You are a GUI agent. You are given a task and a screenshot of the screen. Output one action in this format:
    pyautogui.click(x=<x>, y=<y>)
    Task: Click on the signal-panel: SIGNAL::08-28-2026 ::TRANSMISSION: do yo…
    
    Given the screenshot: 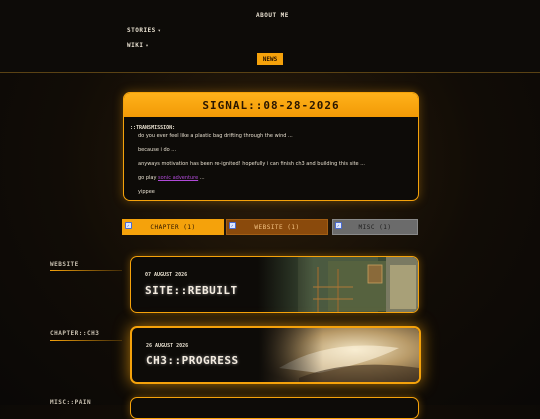 What is the action you would take?
    pyautogui.click(x=271, y=146)
    